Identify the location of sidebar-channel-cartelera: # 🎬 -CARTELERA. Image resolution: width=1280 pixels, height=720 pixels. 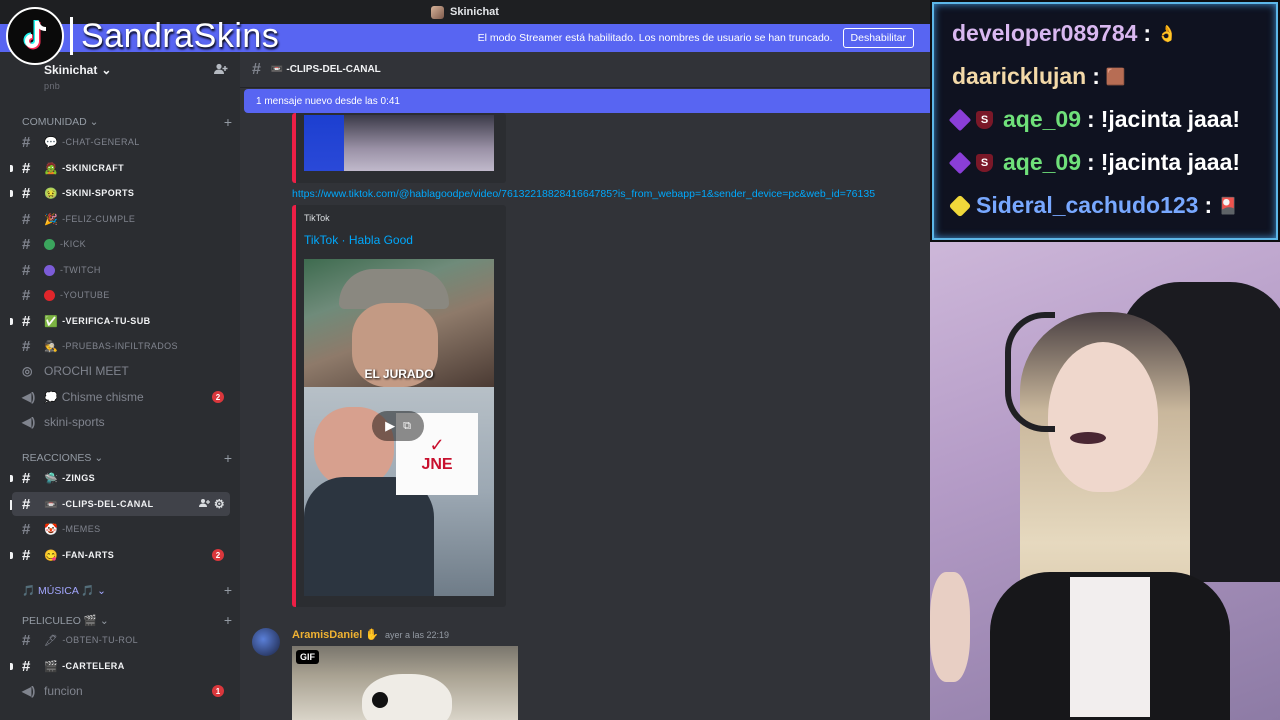
(121, 666).